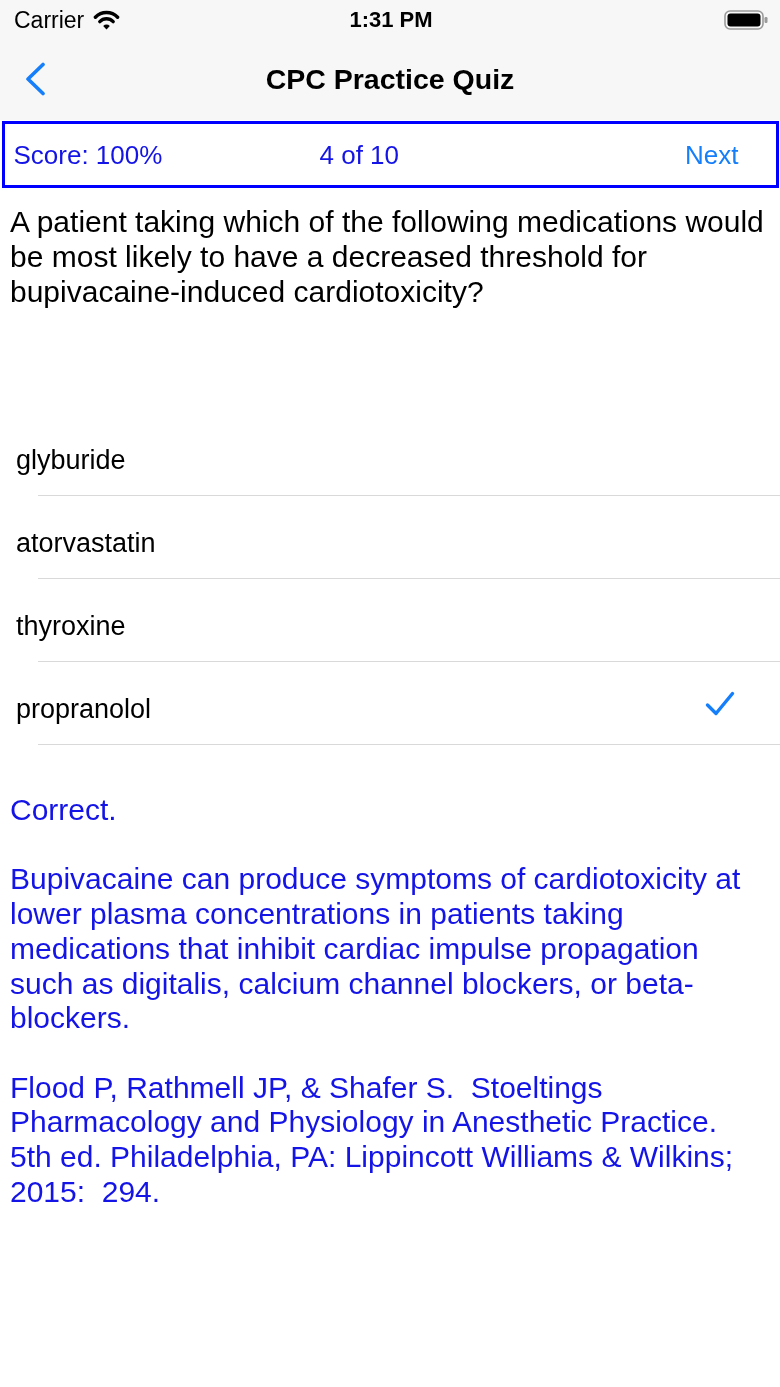 Image resolution: width=780 pixels, height=1387 pixels. I want to click on chevron-left-icon, so click(35, 79).